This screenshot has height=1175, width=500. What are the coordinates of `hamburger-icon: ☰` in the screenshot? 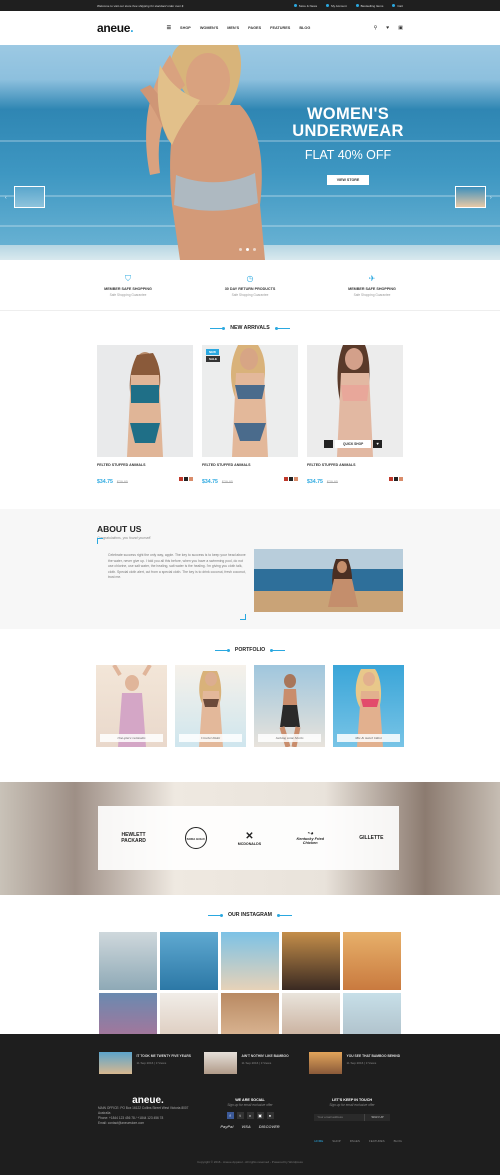 It's located at (169, 28).